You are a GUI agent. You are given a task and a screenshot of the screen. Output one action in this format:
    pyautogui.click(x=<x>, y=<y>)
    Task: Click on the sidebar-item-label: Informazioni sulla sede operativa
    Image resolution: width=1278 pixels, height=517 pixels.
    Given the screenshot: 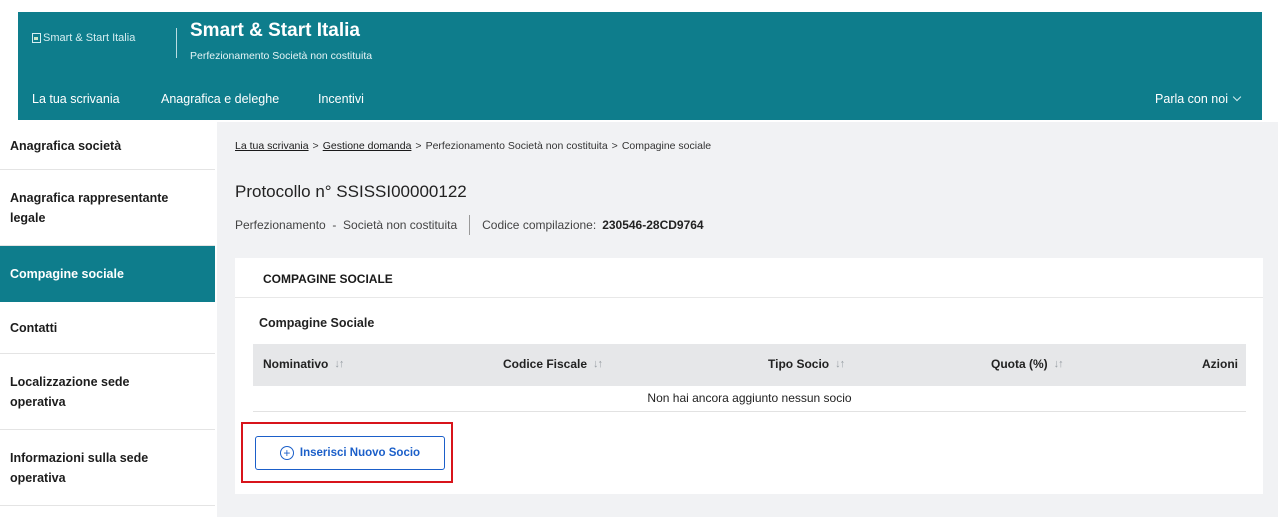 What is the action you would take?
    pyautogui.click(x=79, y=467)
    